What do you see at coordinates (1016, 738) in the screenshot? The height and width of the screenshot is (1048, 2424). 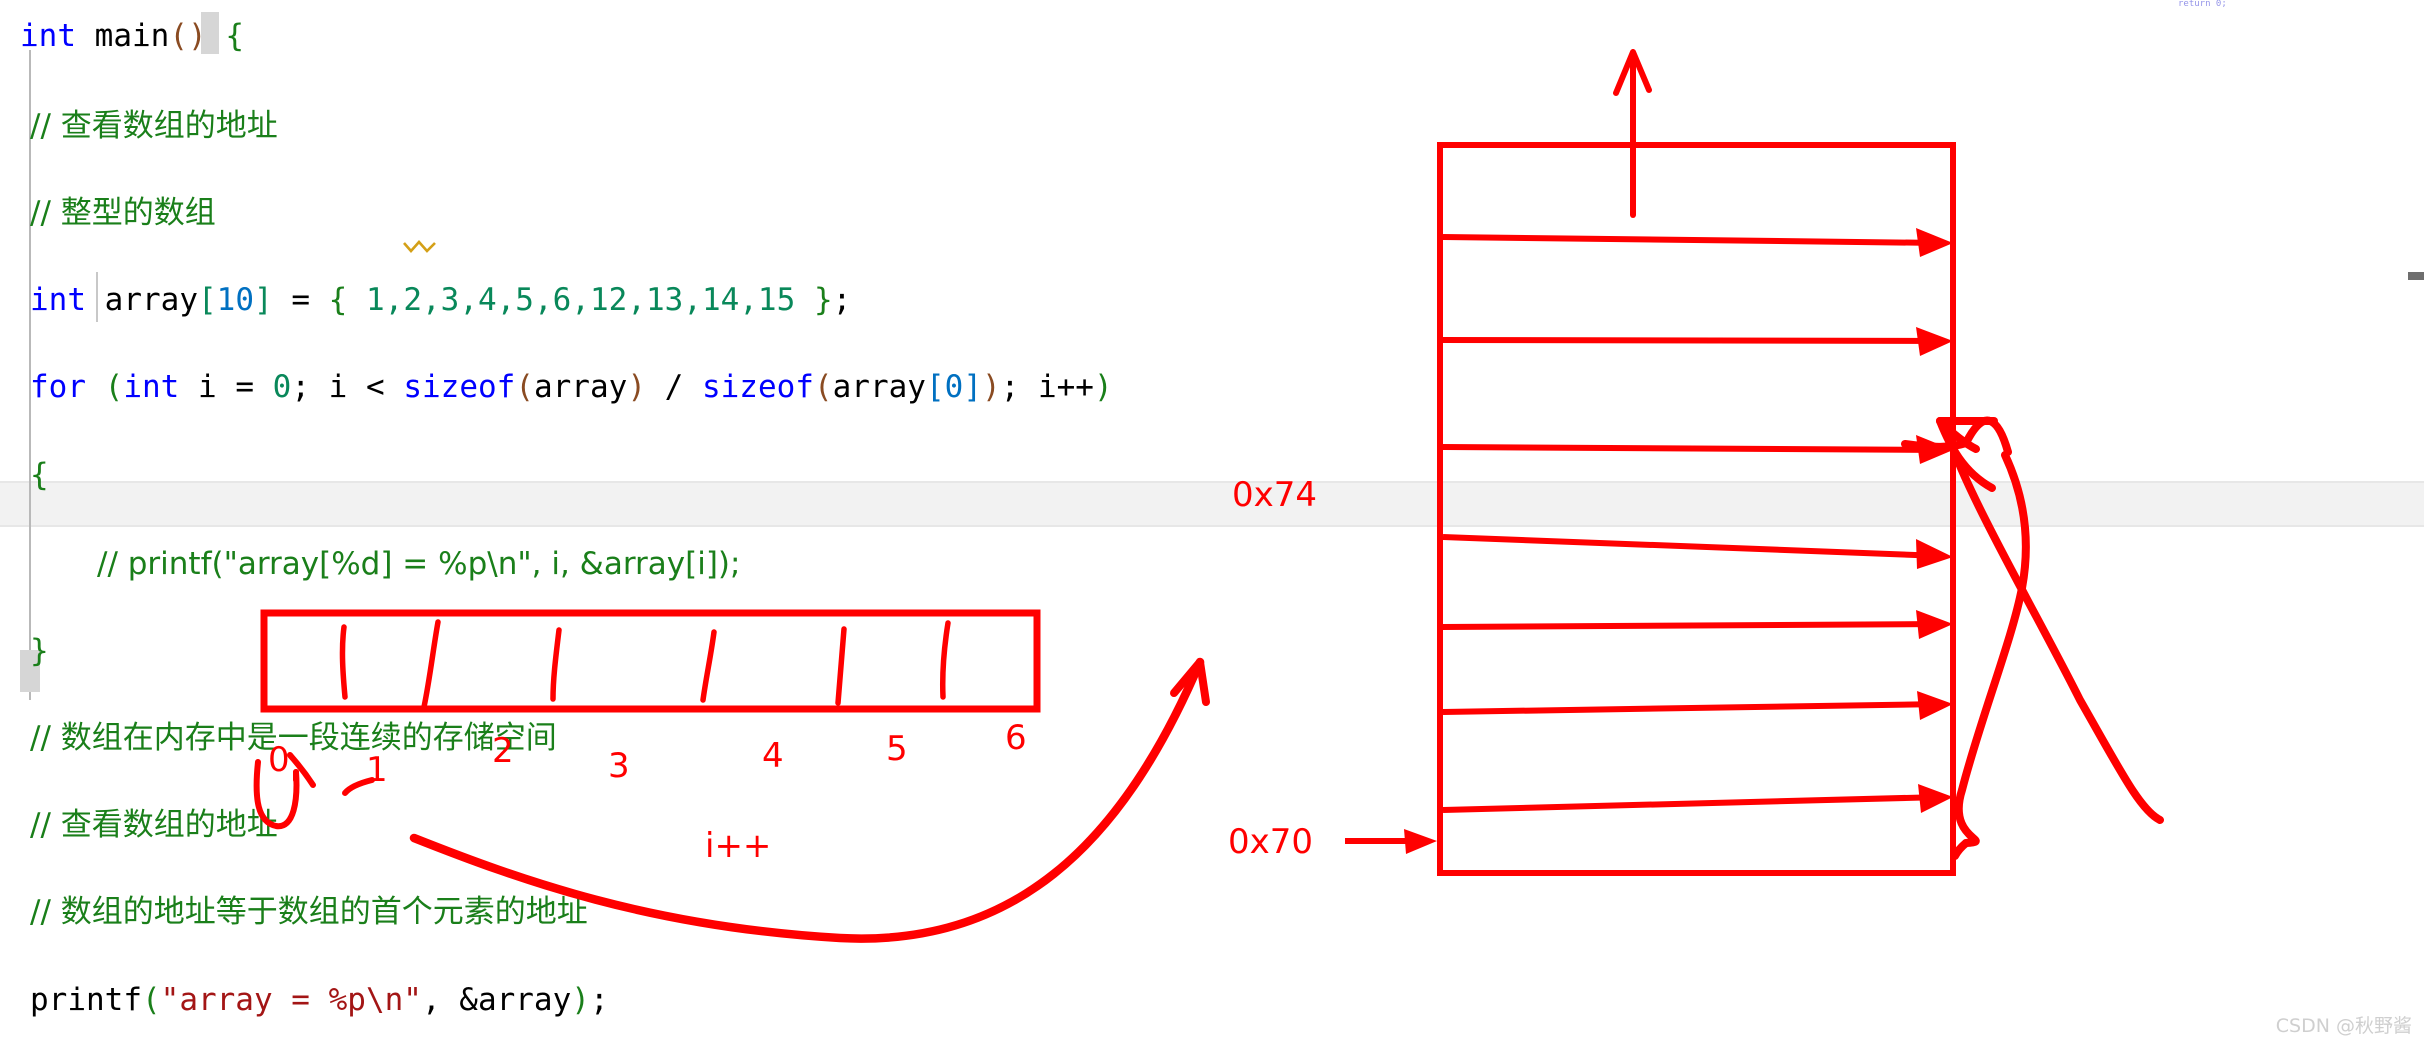 I see `array-index-label-6: 6` at bounding box center [1016, 738].